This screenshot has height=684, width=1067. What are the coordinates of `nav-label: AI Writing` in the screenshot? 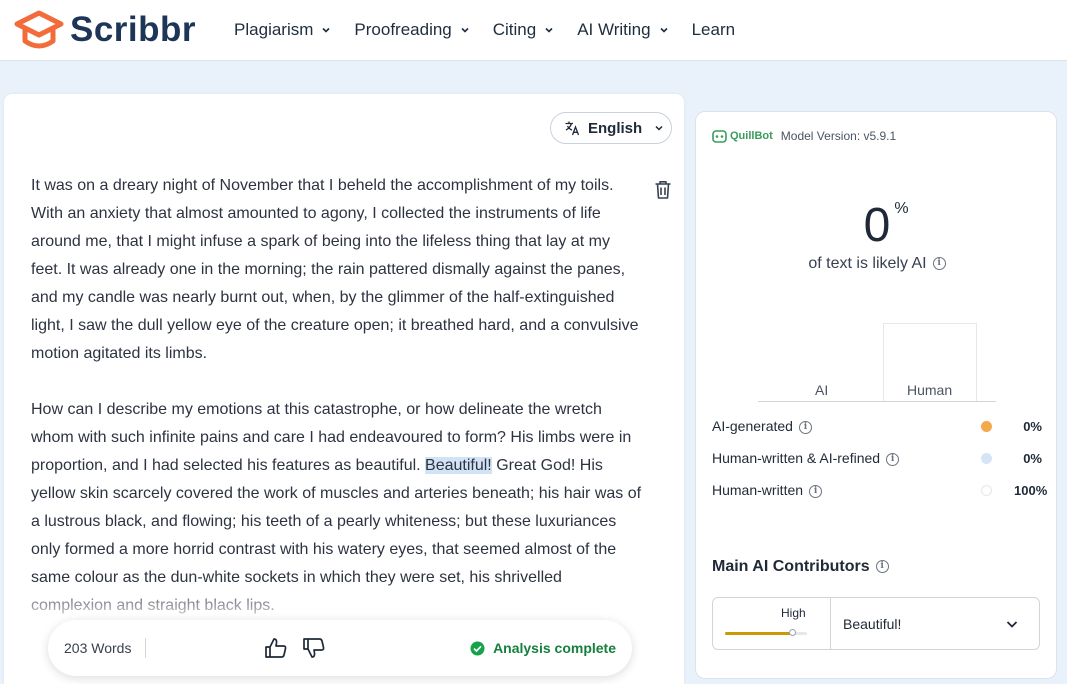 It's located at (614, 29).